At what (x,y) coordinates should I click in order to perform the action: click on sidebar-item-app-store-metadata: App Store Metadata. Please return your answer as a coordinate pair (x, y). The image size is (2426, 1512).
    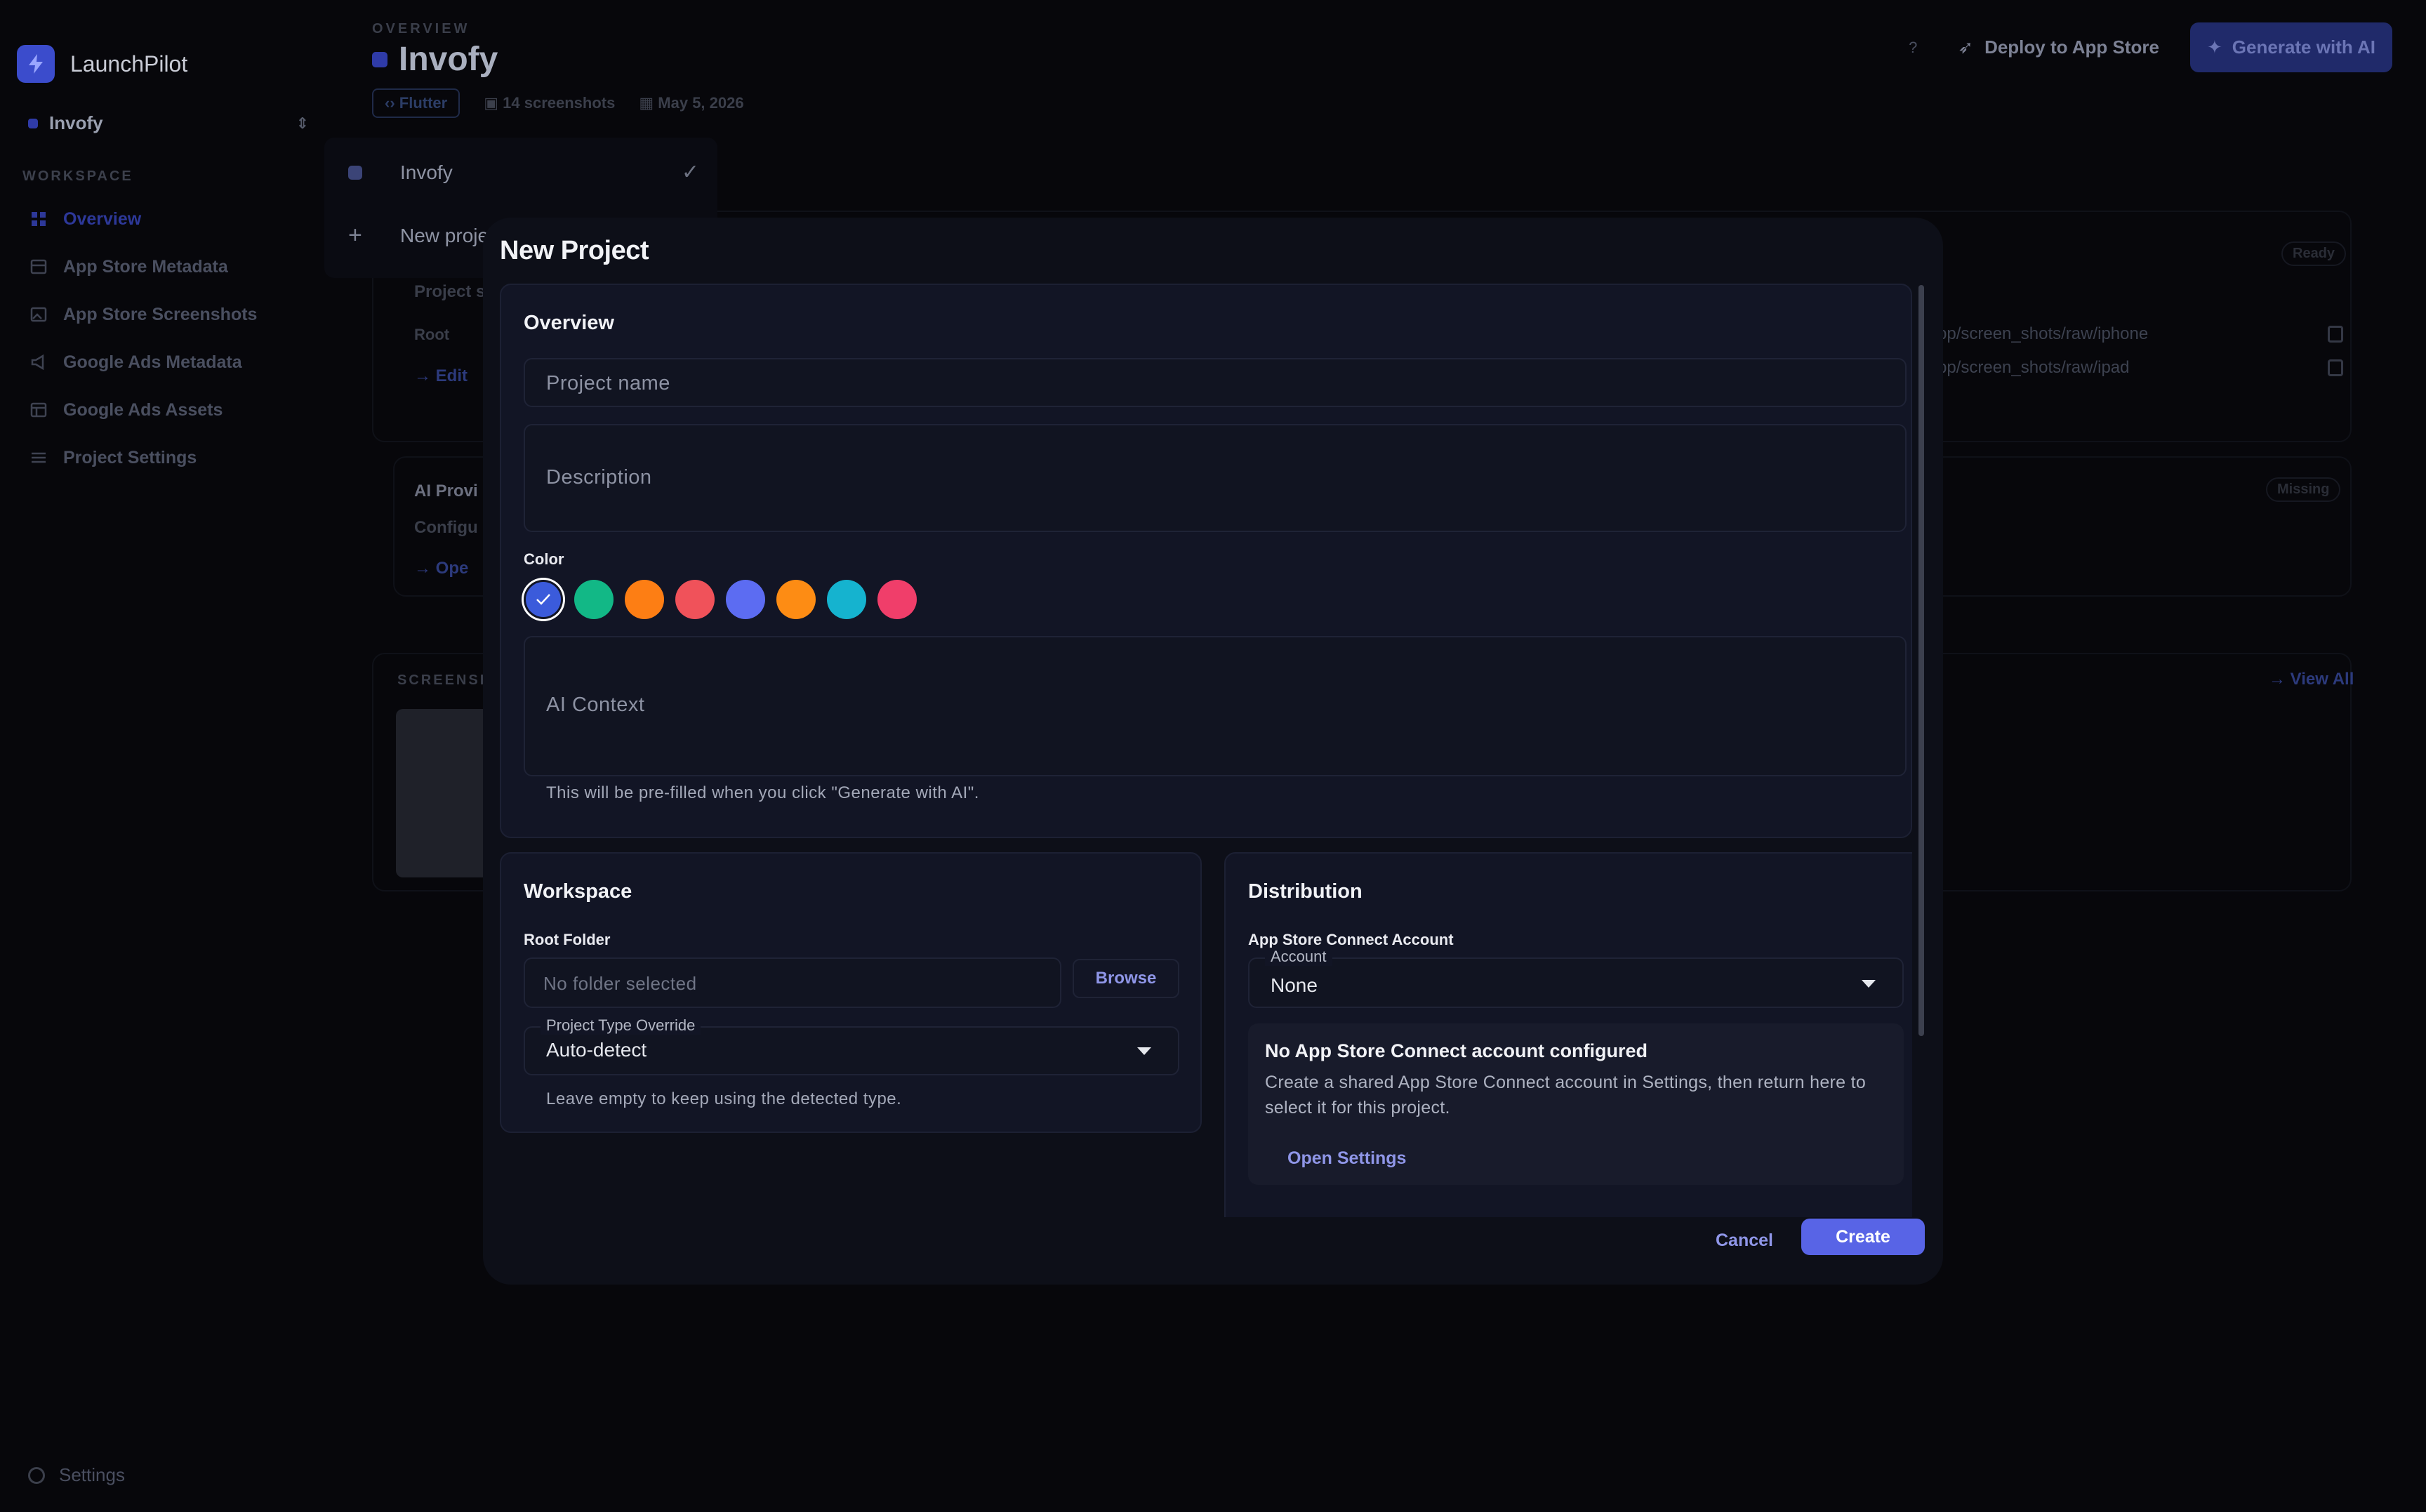
    Looking at the image, I should click on (164, 267).